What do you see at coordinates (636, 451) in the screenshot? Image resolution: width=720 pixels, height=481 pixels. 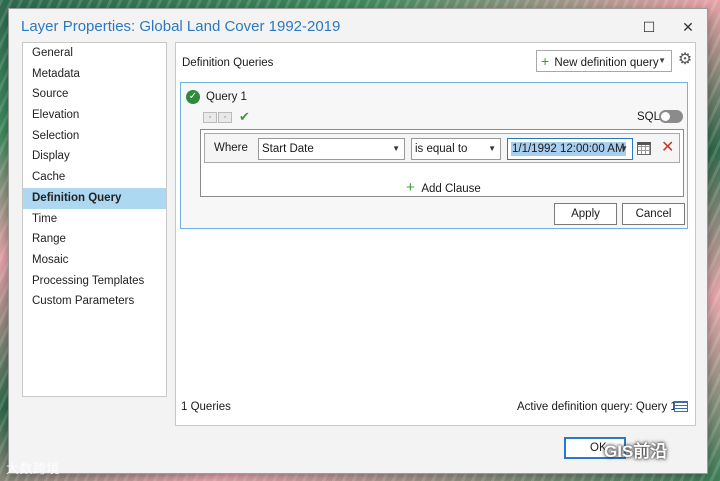 I see `watermark-right: GIS前沿` at bounding box center [636, 451].